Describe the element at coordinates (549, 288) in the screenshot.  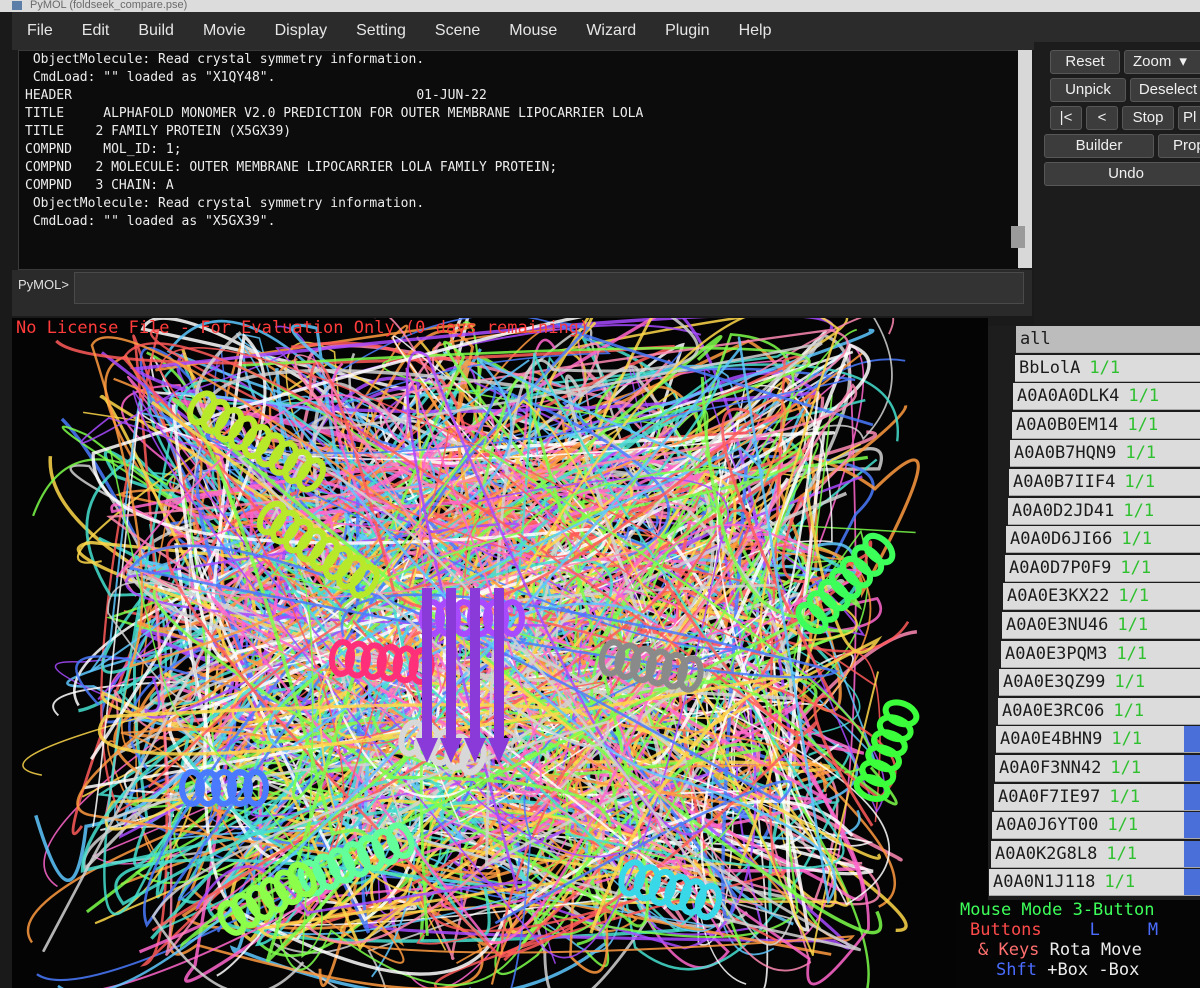
I see `command-input` at that location.